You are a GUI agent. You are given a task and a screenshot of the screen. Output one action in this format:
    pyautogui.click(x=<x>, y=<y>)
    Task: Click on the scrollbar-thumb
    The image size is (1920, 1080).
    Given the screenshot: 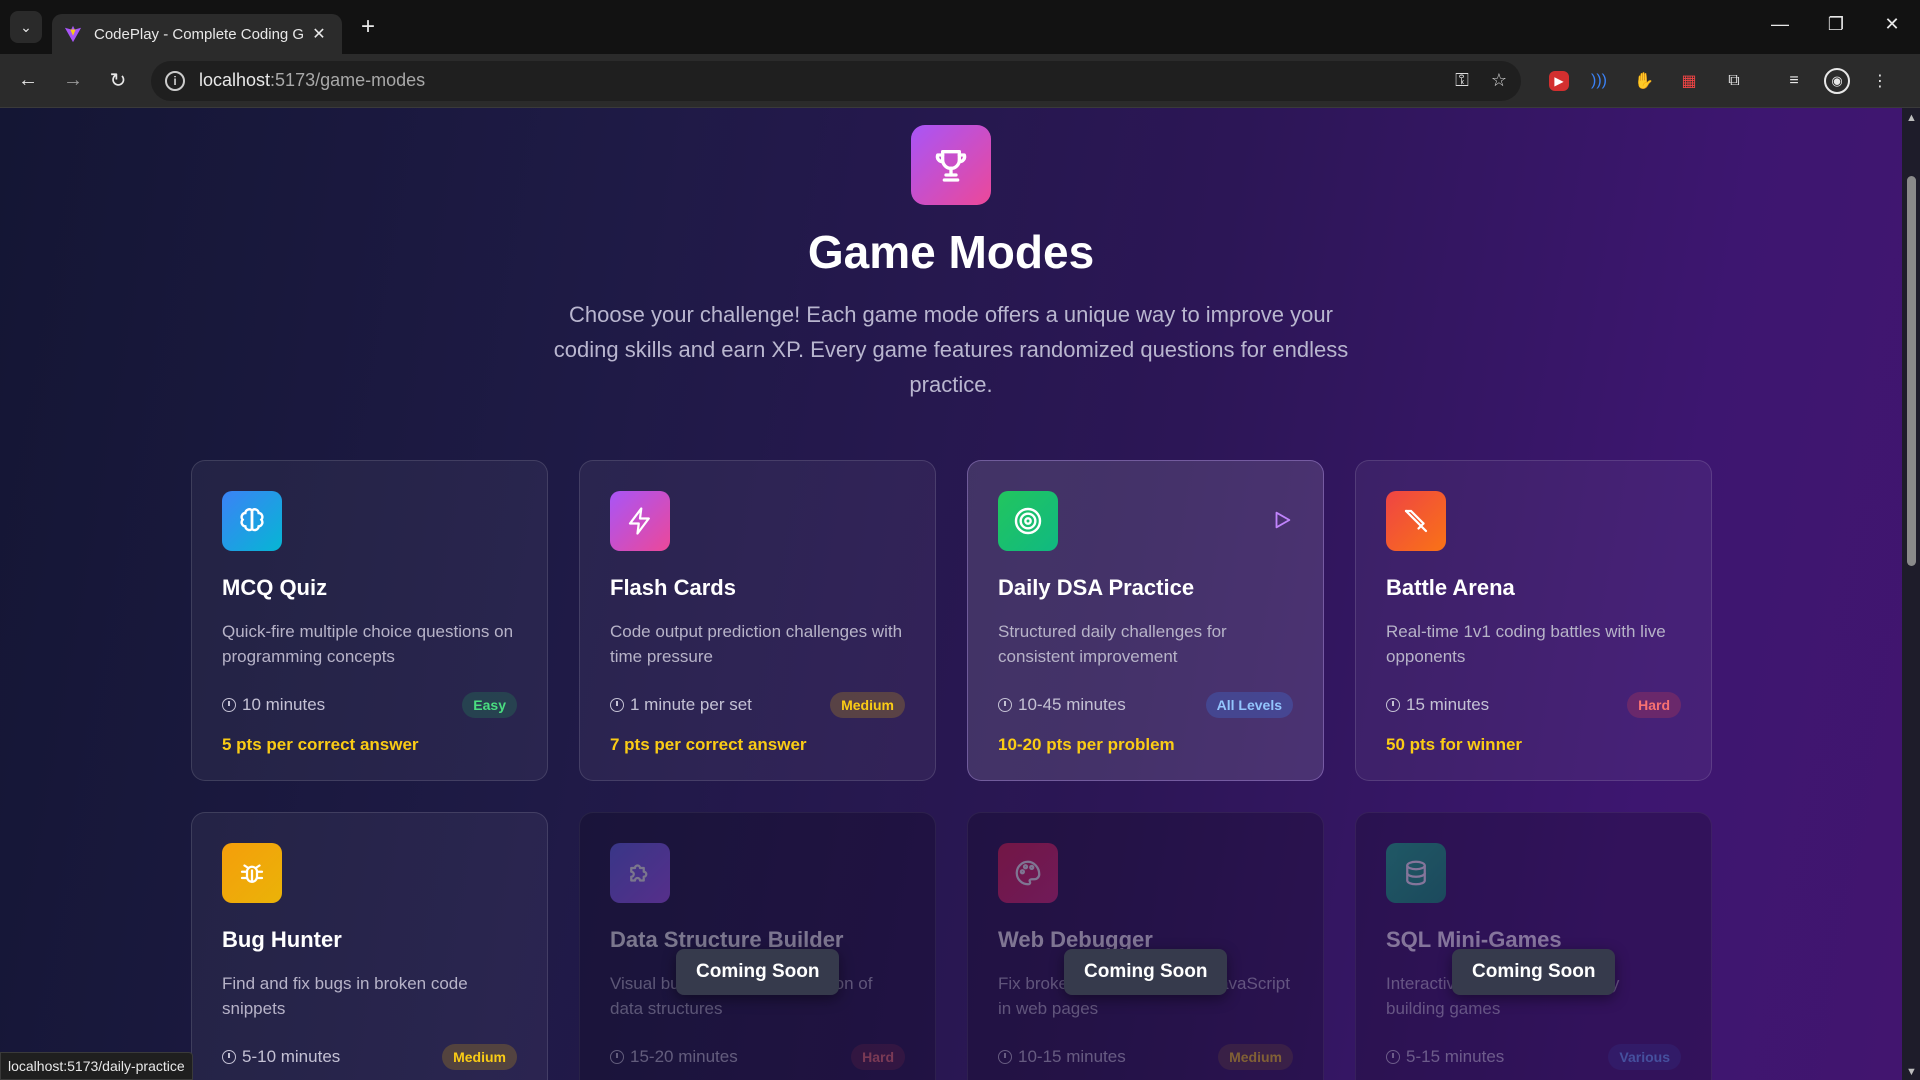 What is the action you would take?
    pyautogui.click(x=1911, y=371)
    